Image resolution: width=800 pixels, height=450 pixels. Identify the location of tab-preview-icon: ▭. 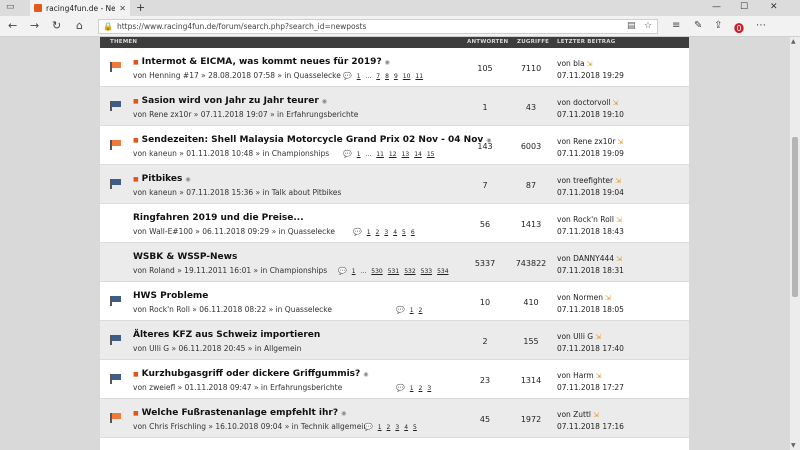
(10, 7).